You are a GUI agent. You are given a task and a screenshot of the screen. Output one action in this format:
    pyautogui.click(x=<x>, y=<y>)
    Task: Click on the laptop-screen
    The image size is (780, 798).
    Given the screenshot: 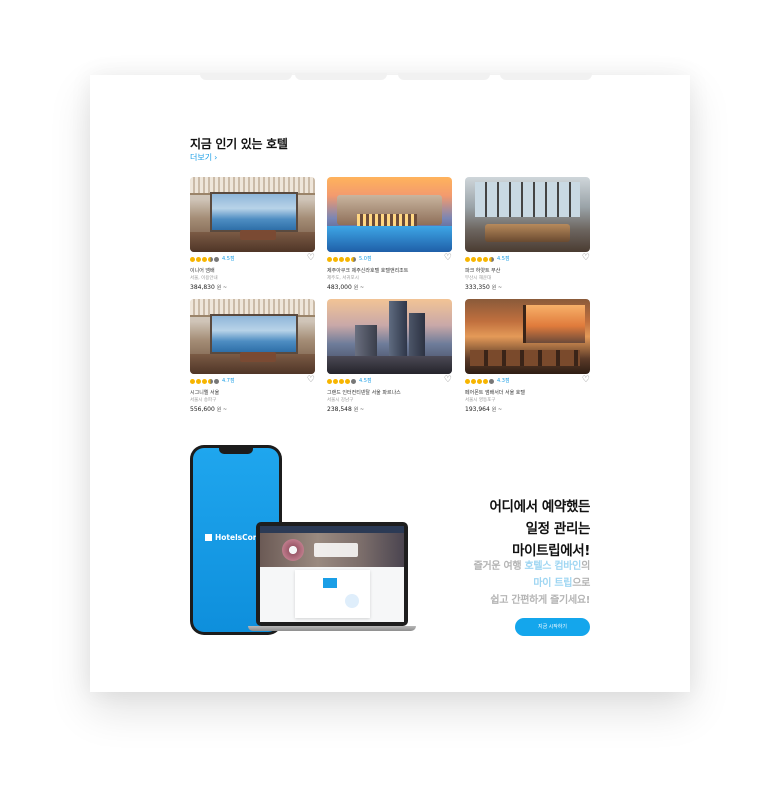 What is the action you would take?
    pyautogui.click(x=332, y=574)
    